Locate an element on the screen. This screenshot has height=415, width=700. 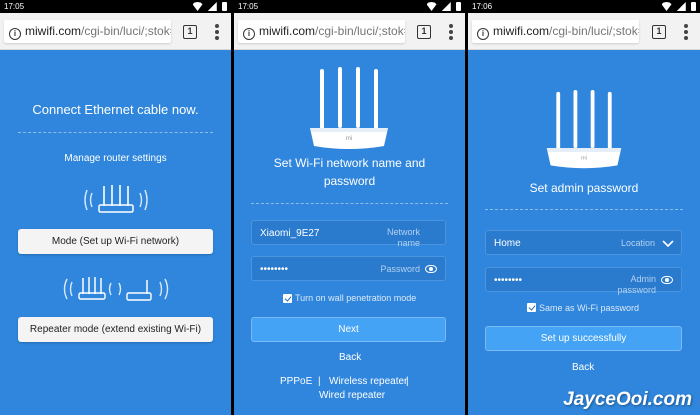
url-field: i miwifi.com/cgi-bin/luci/;stok=24c is located at coordinates (87, 31).